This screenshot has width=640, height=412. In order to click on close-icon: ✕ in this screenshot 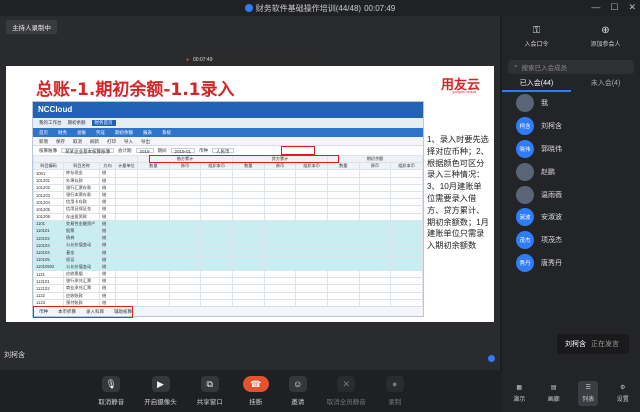, I will do `click(632, 7)`.